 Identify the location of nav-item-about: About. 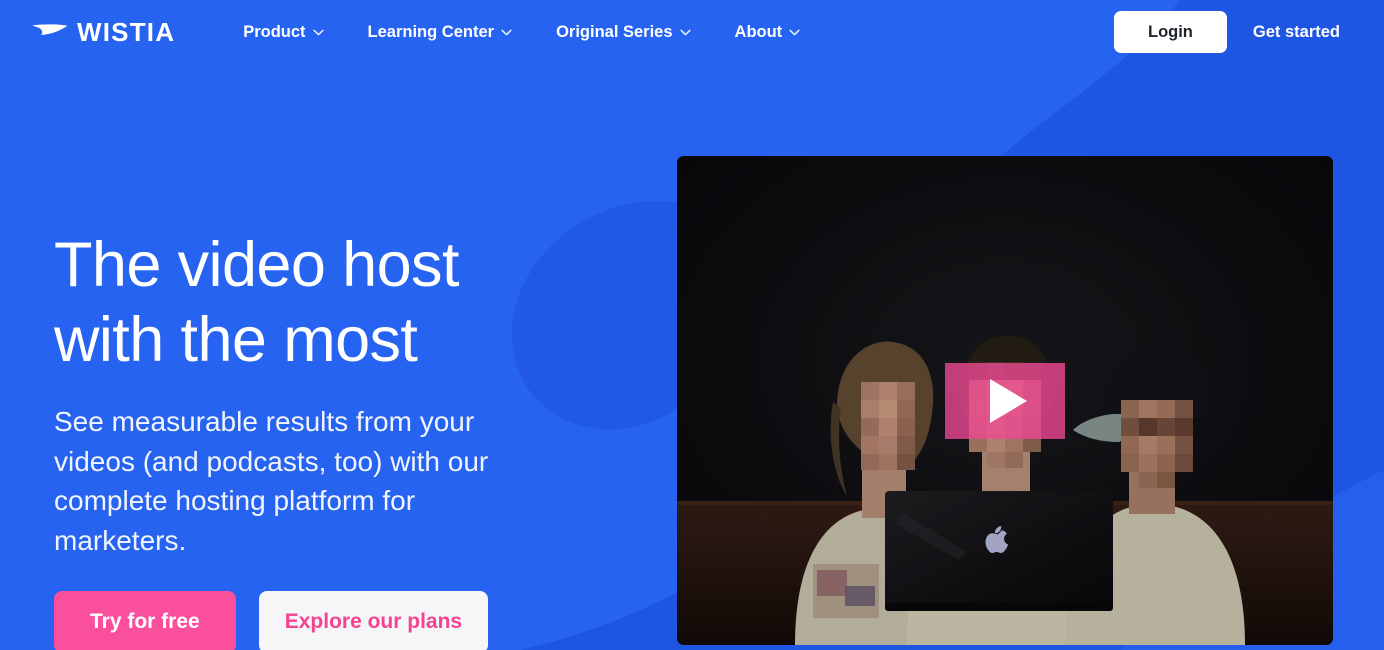
(768, 32).